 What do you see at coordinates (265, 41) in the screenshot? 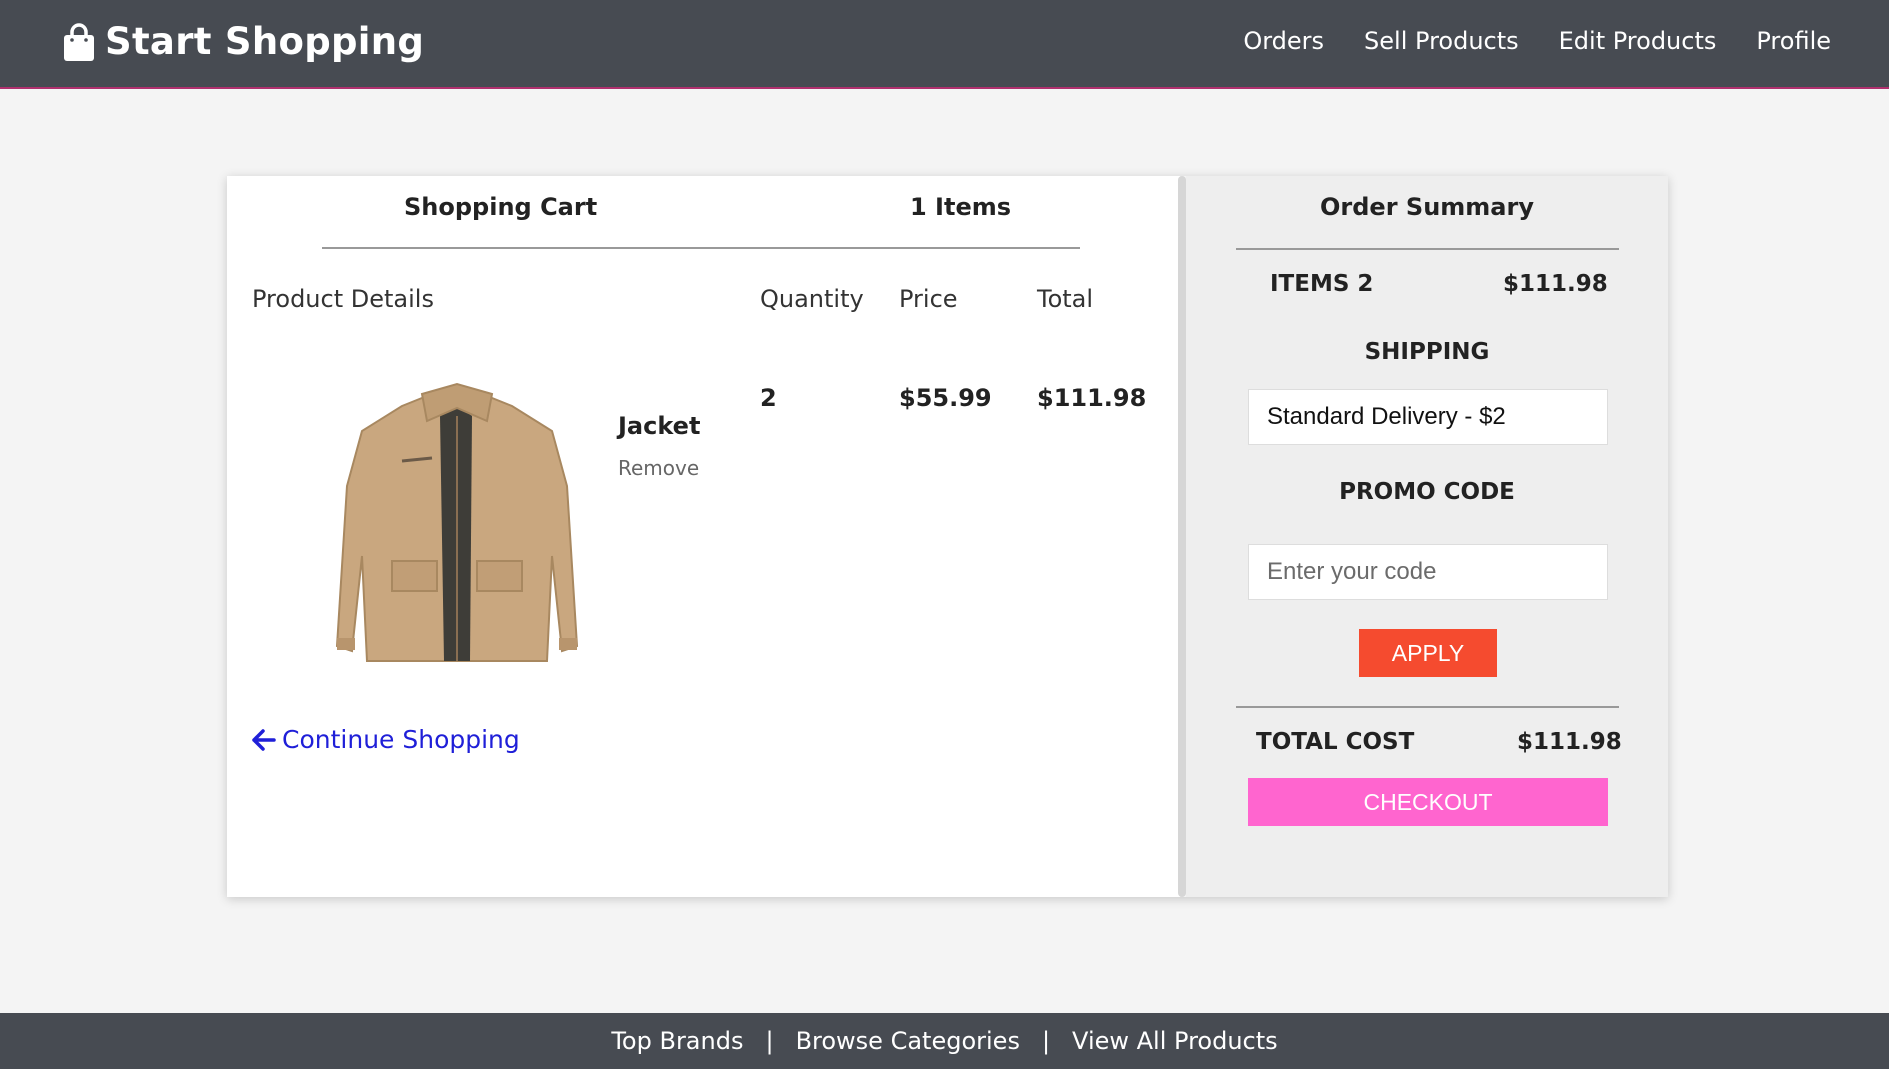
I see `brand-title: Start Shopping` at bounding box center [265, 41].